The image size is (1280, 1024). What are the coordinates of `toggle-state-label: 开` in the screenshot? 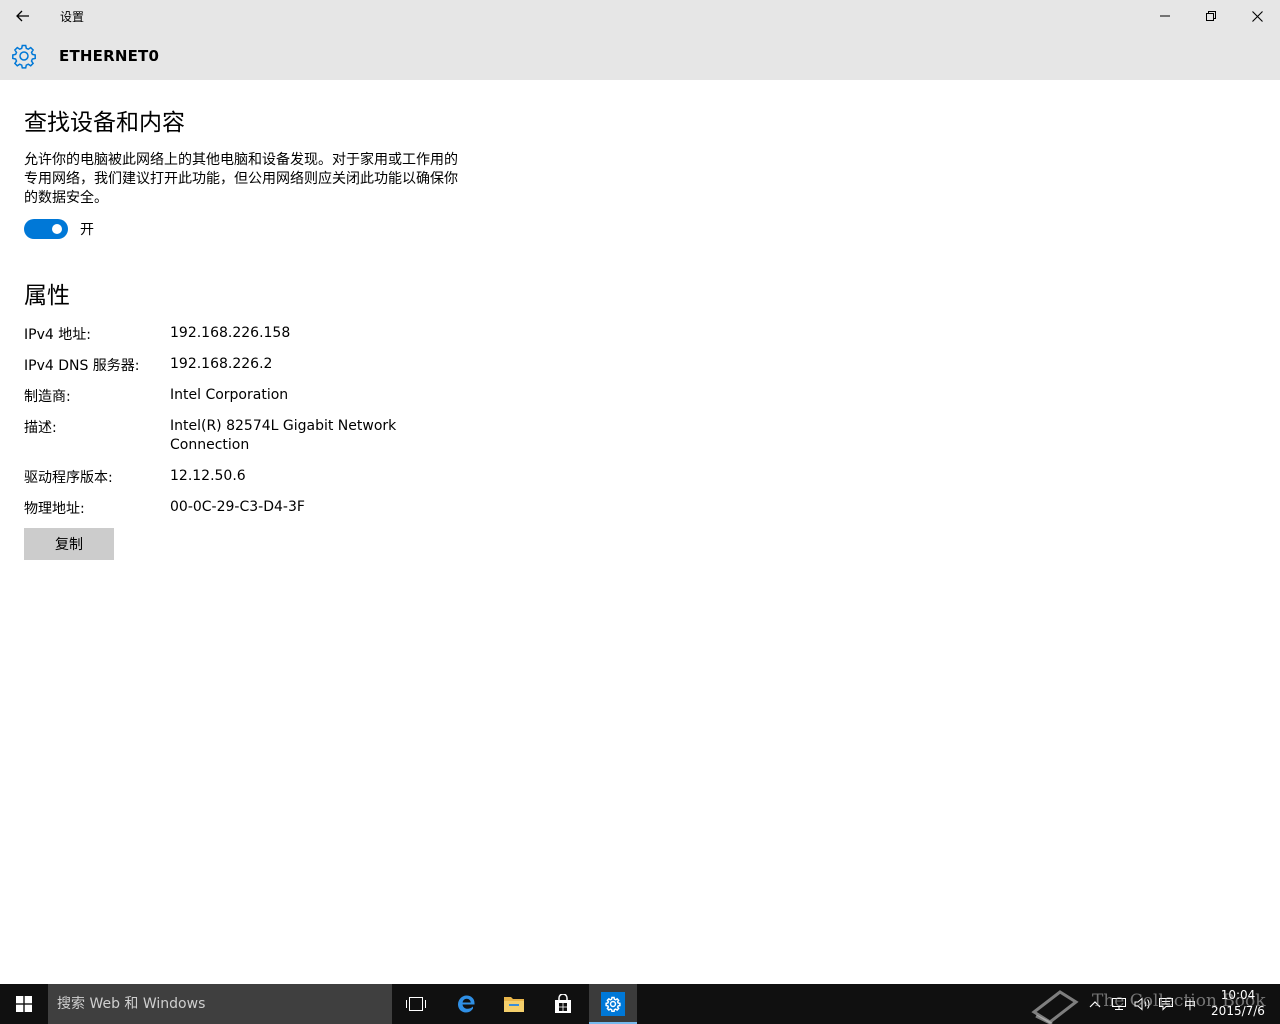 It's located at (87, 230).